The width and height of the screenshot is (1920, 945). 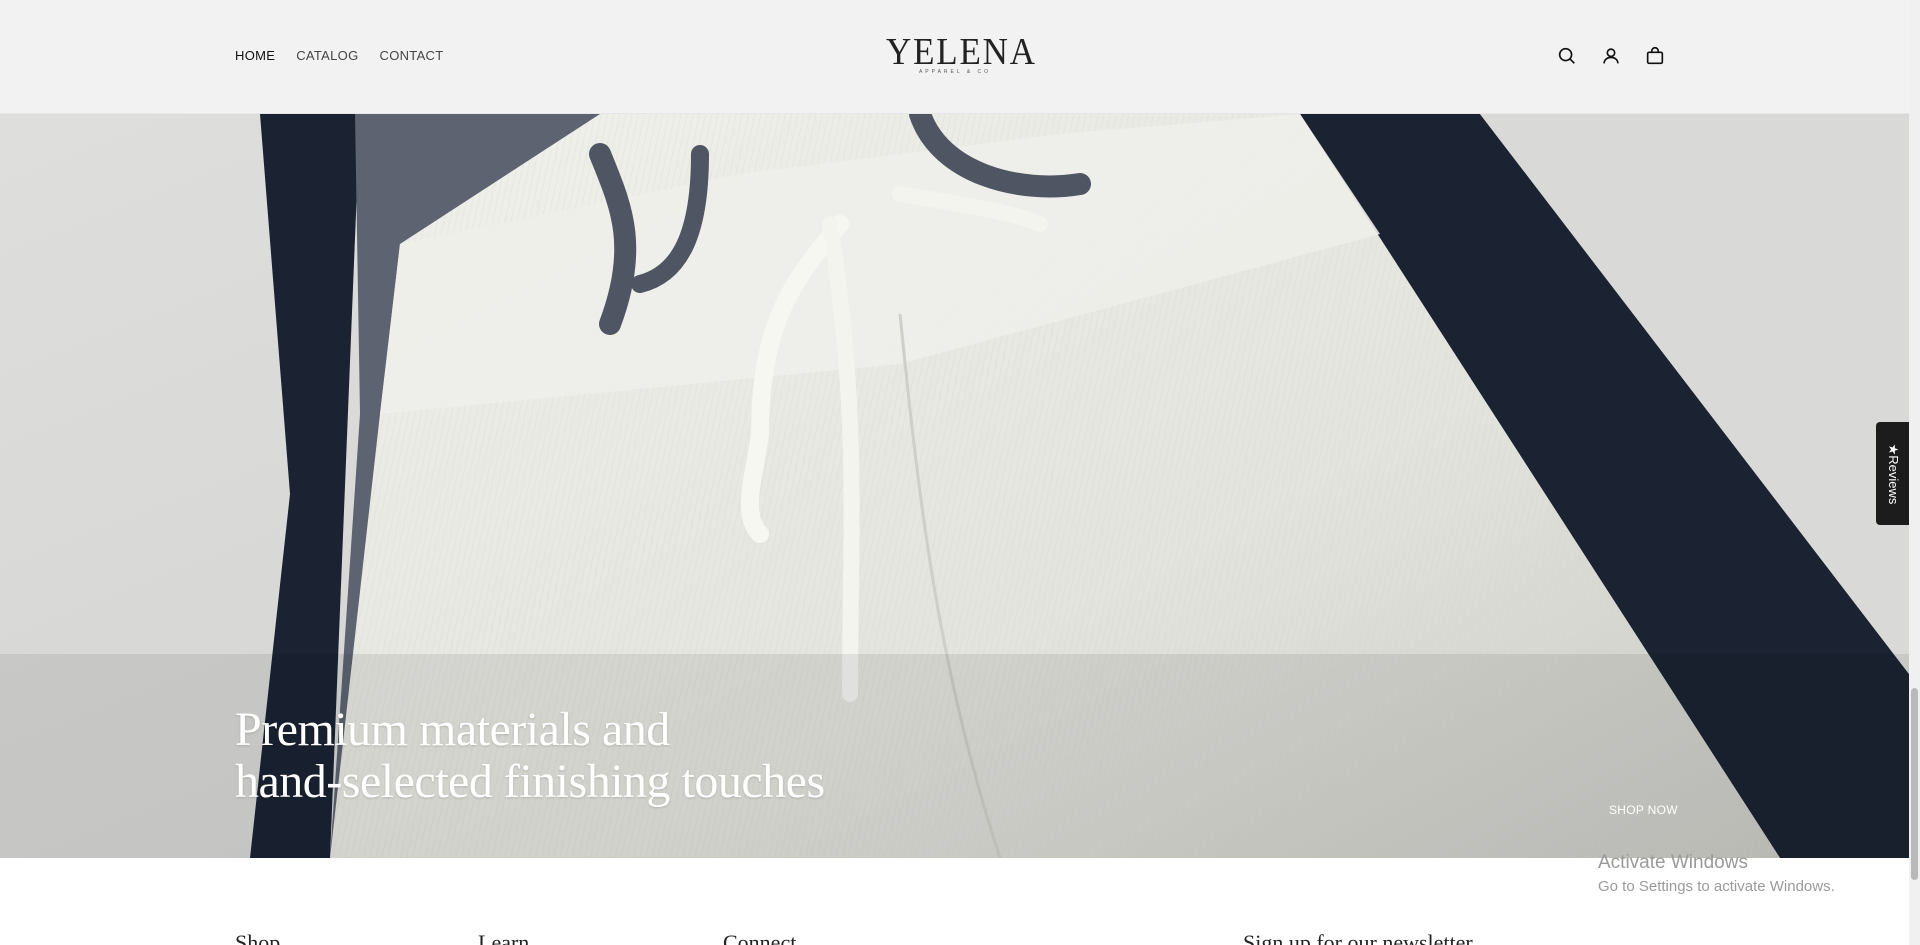 What do you see at coordinates (452, 729) in the screenshot?
I see `hero-heading-line1: Premium materials and` at bounding box center [452, 729].